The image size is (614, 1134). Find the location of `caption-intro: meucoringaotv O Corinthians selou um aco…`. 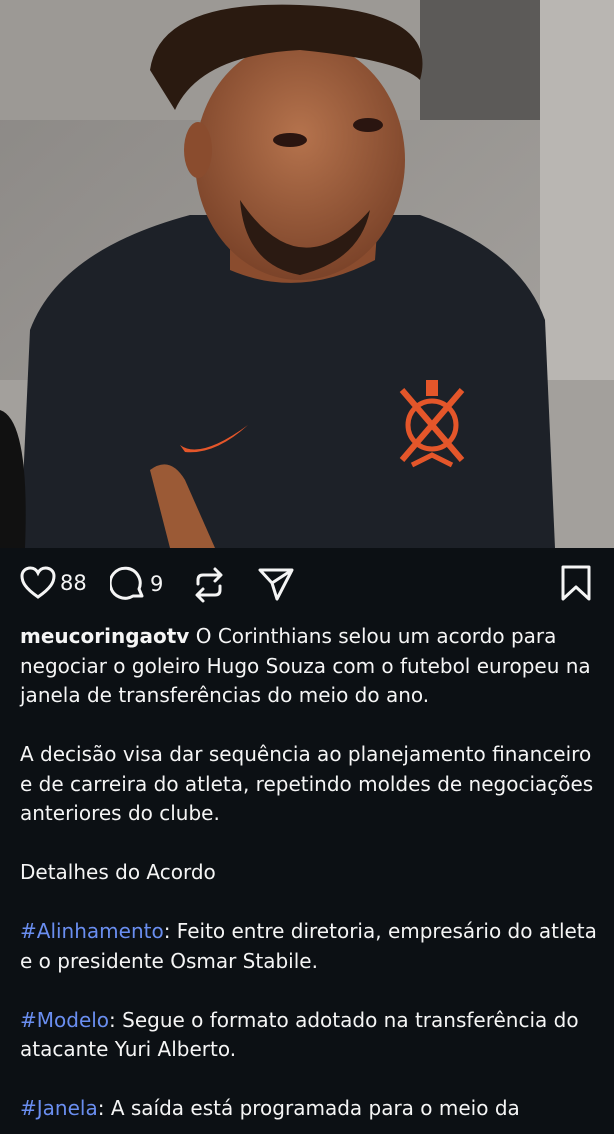

caption-intro: meucoringaotv O Corinthians selou um aco… is located at coordinates (310, 666).